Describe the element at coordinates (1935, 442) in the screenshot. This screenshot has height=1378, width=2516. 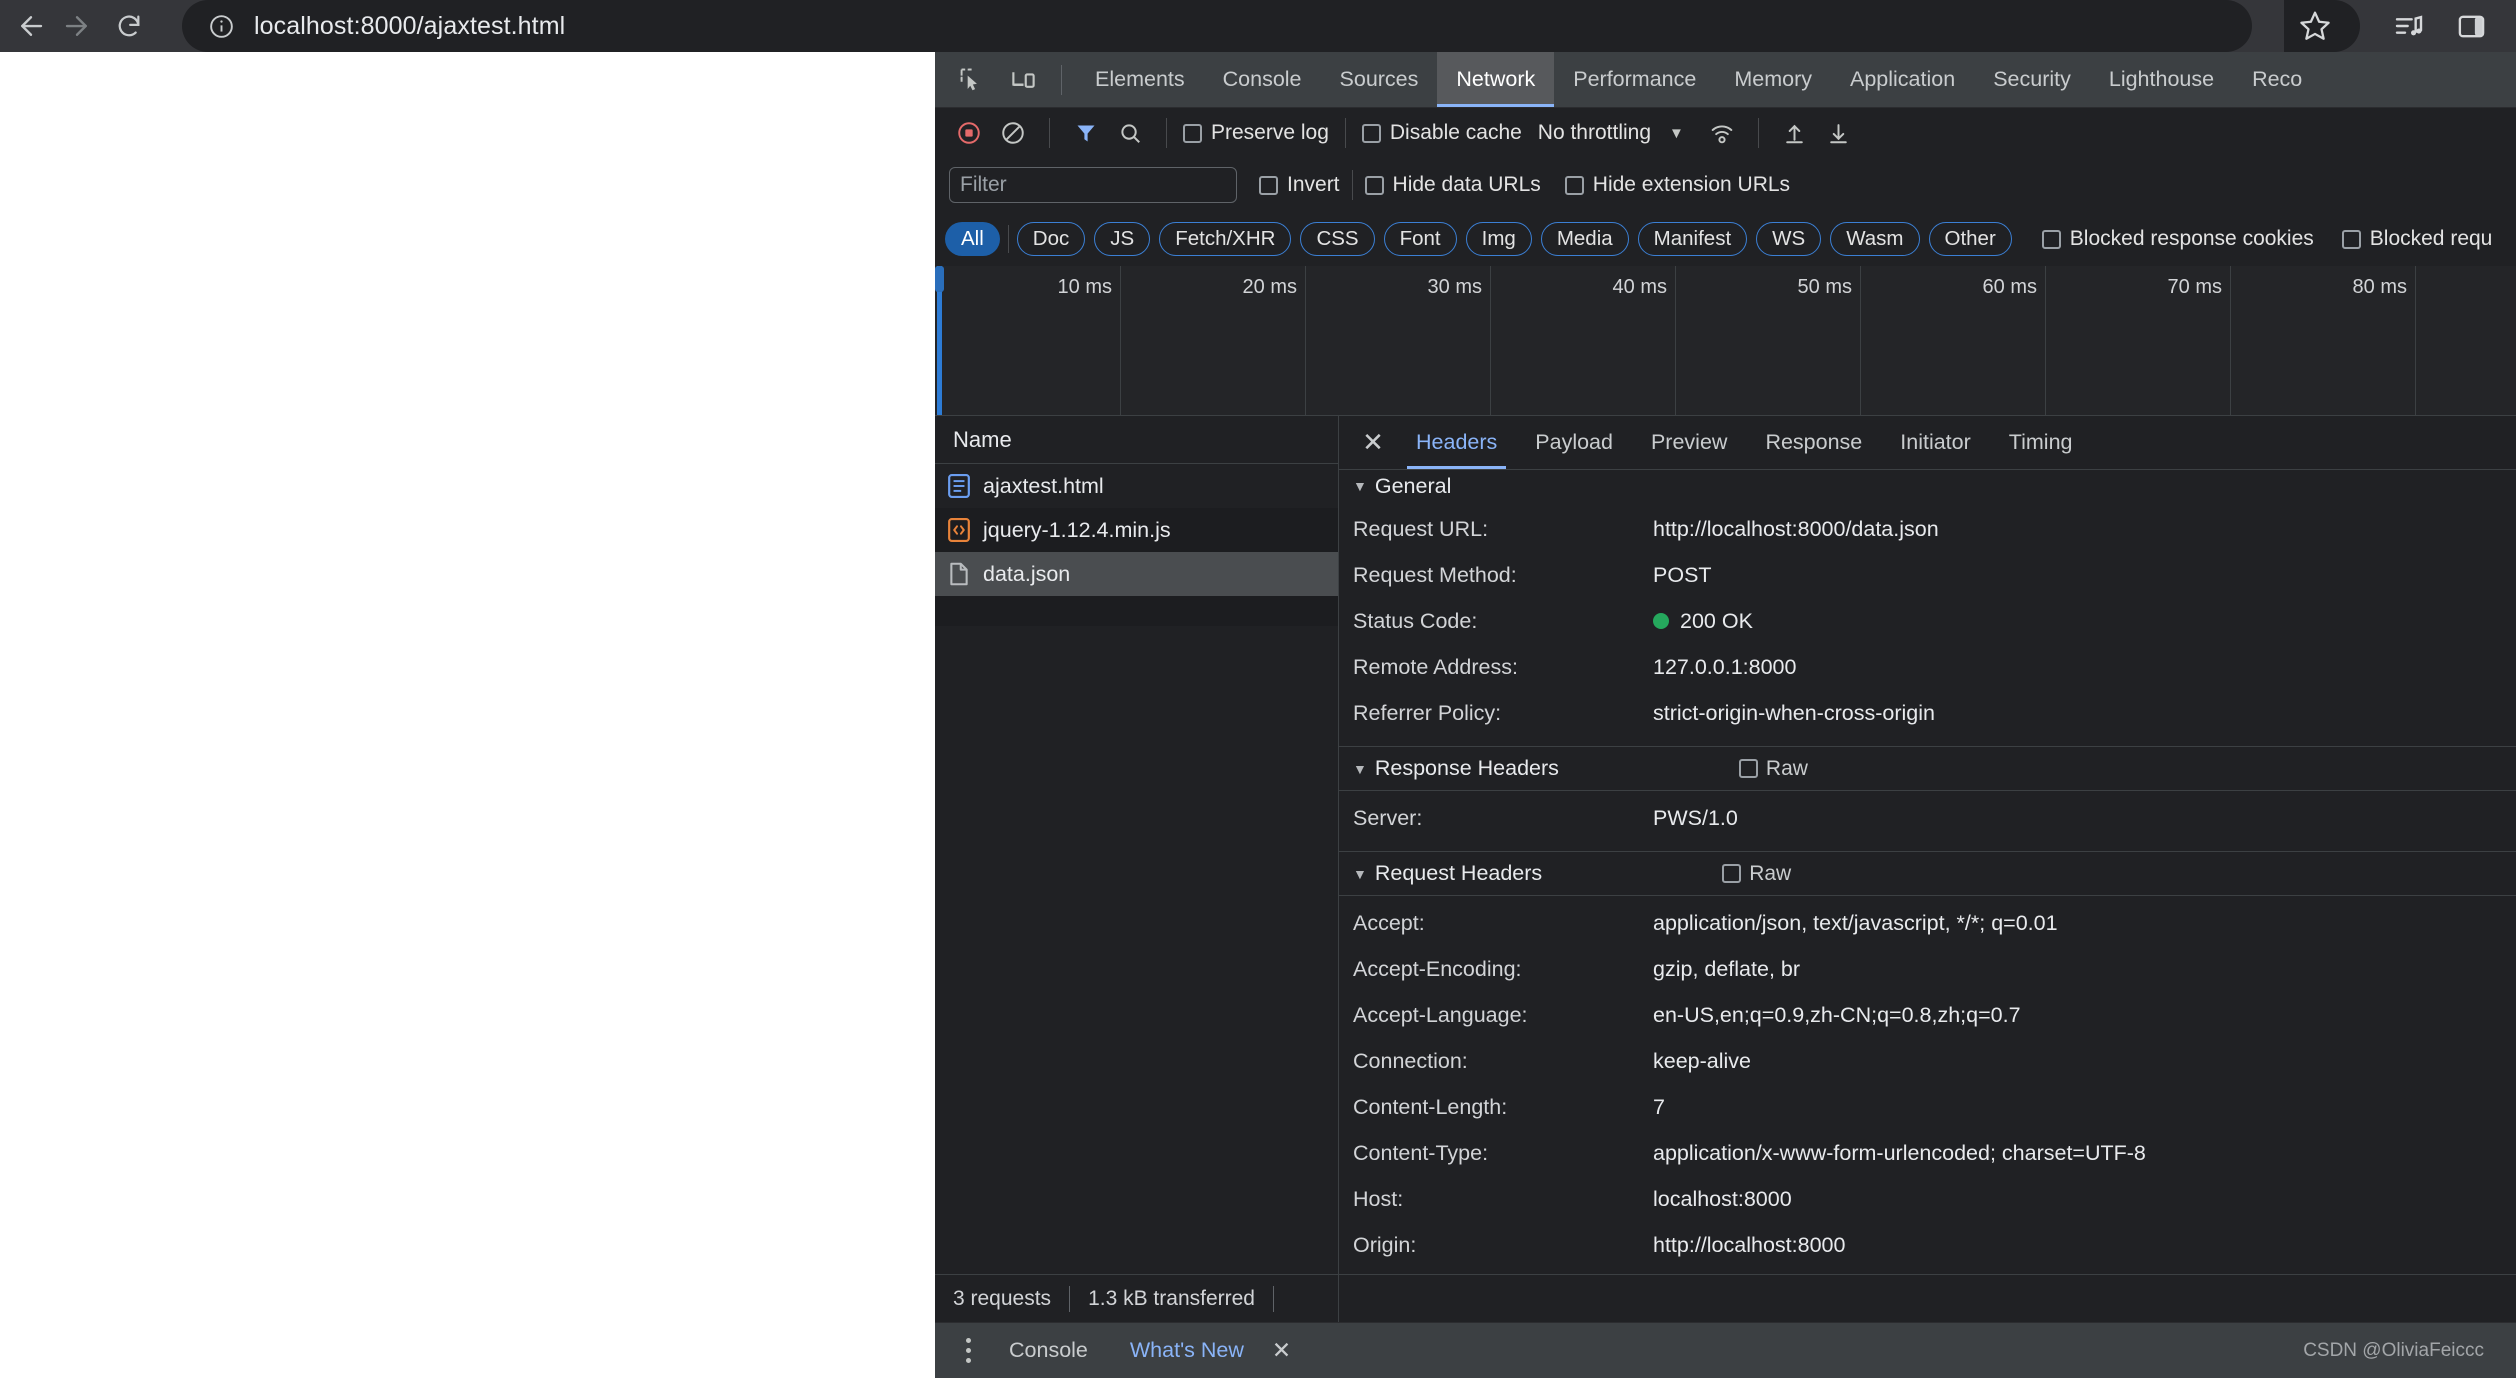
I see `detail-tab-initiator: Initiator` at that location.